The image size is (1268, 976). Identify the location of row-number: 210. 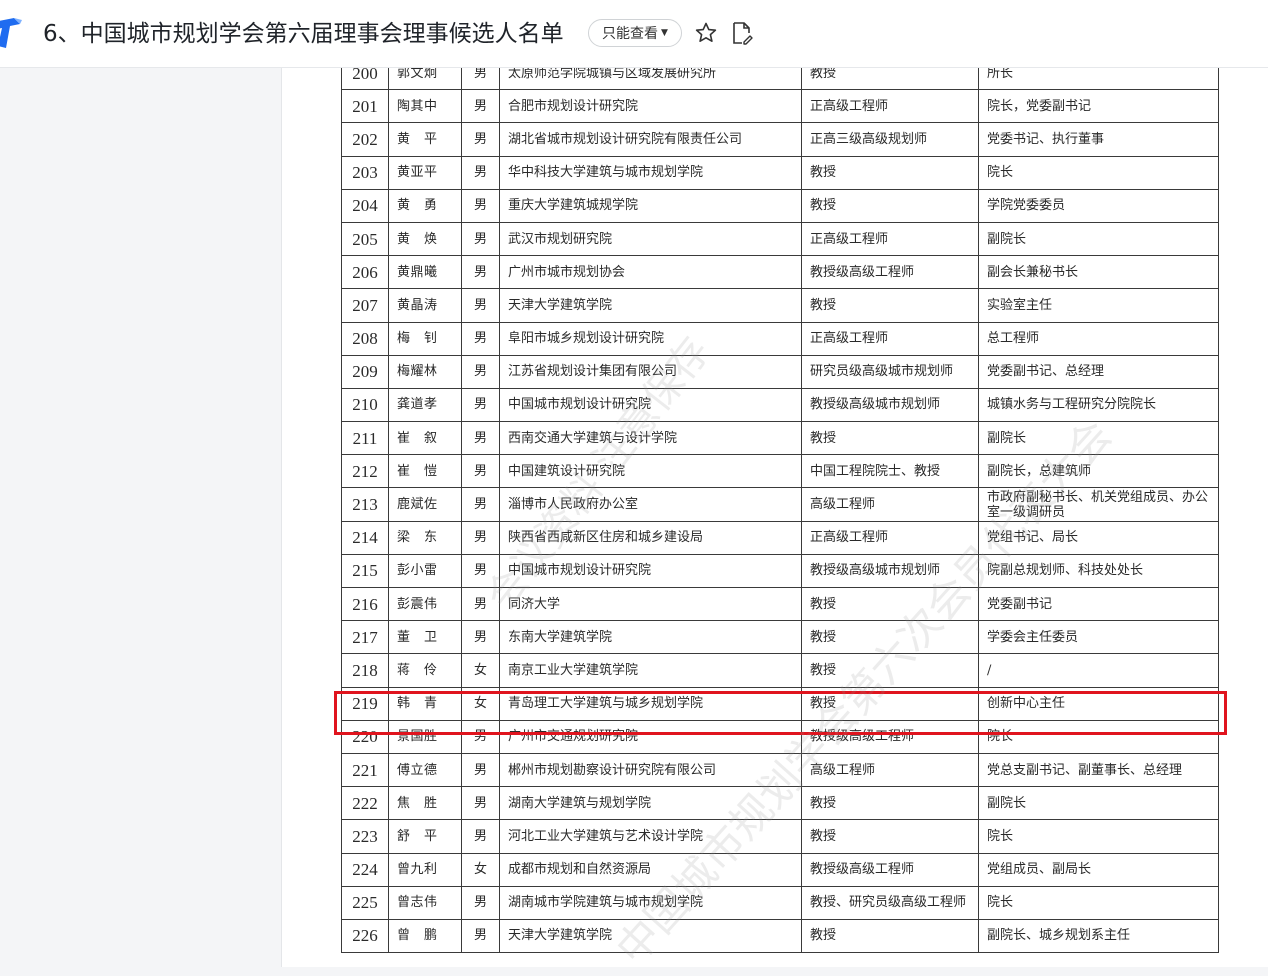
(365, 405).